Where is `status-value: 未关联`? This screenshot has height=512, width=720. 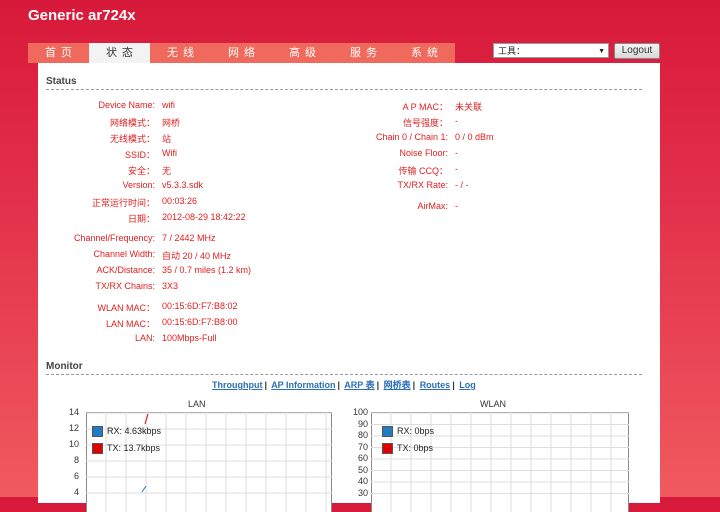
status-value: 未关联 is located at coordinates (468, 106).